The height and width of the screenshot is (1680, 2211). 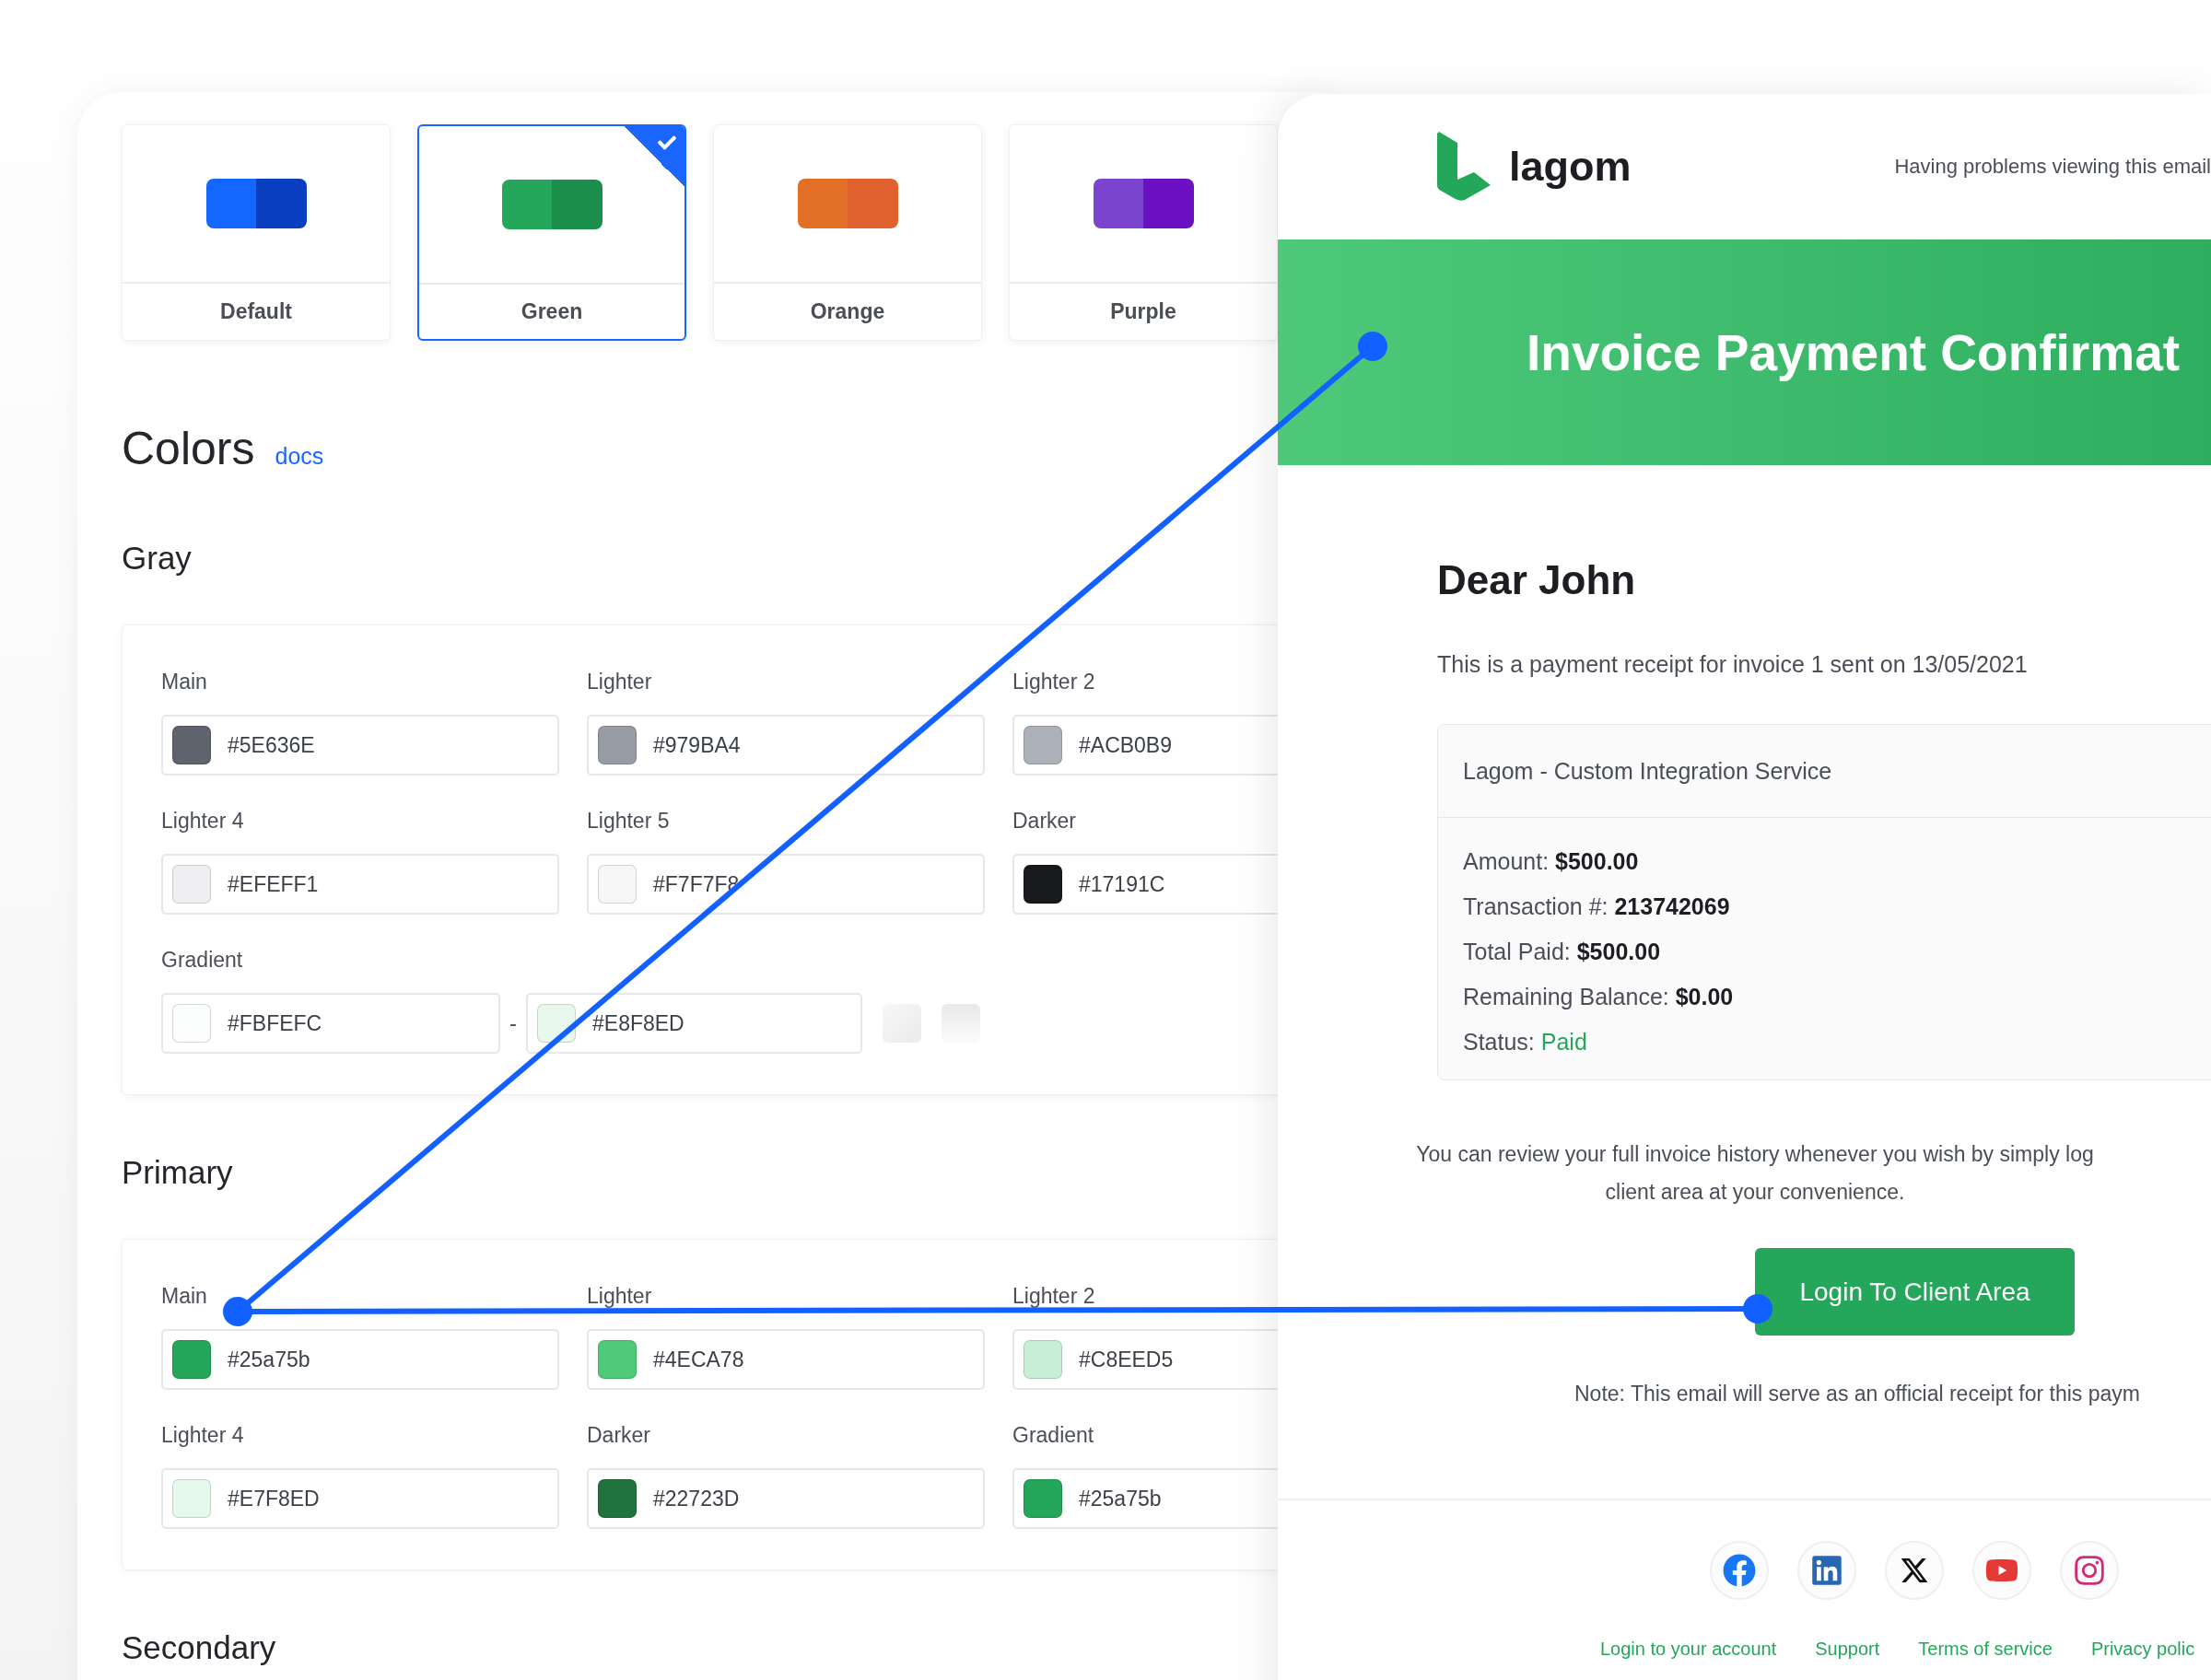 I want to click on color-input-field: #25a75b, so click(x=360, y=1359).